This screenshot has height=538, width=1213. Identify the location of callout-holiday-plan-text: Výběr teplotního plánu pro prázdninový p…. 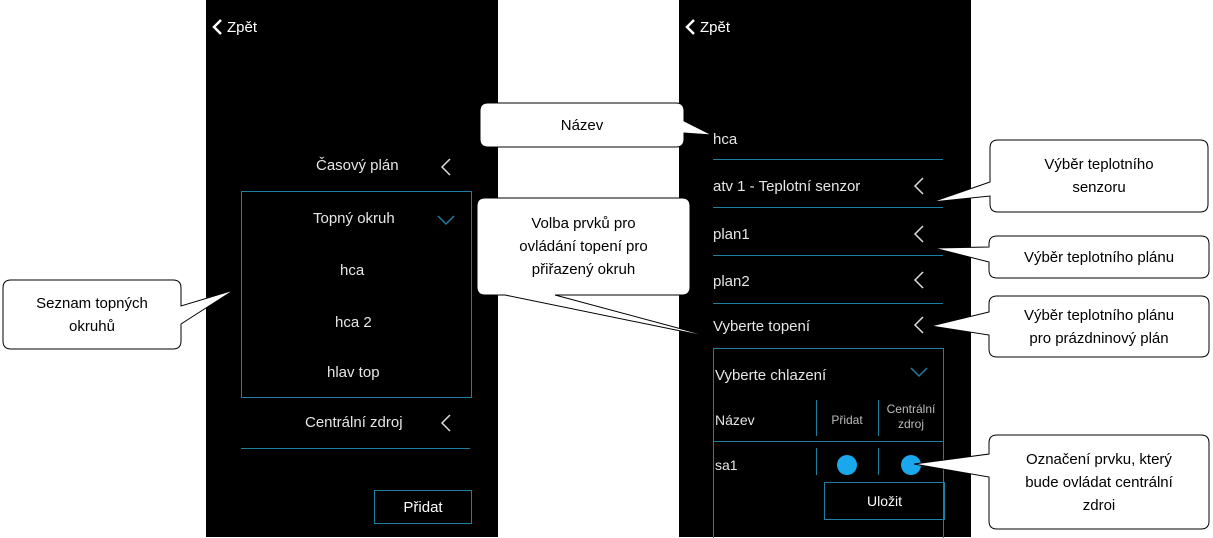
(1099, 326).